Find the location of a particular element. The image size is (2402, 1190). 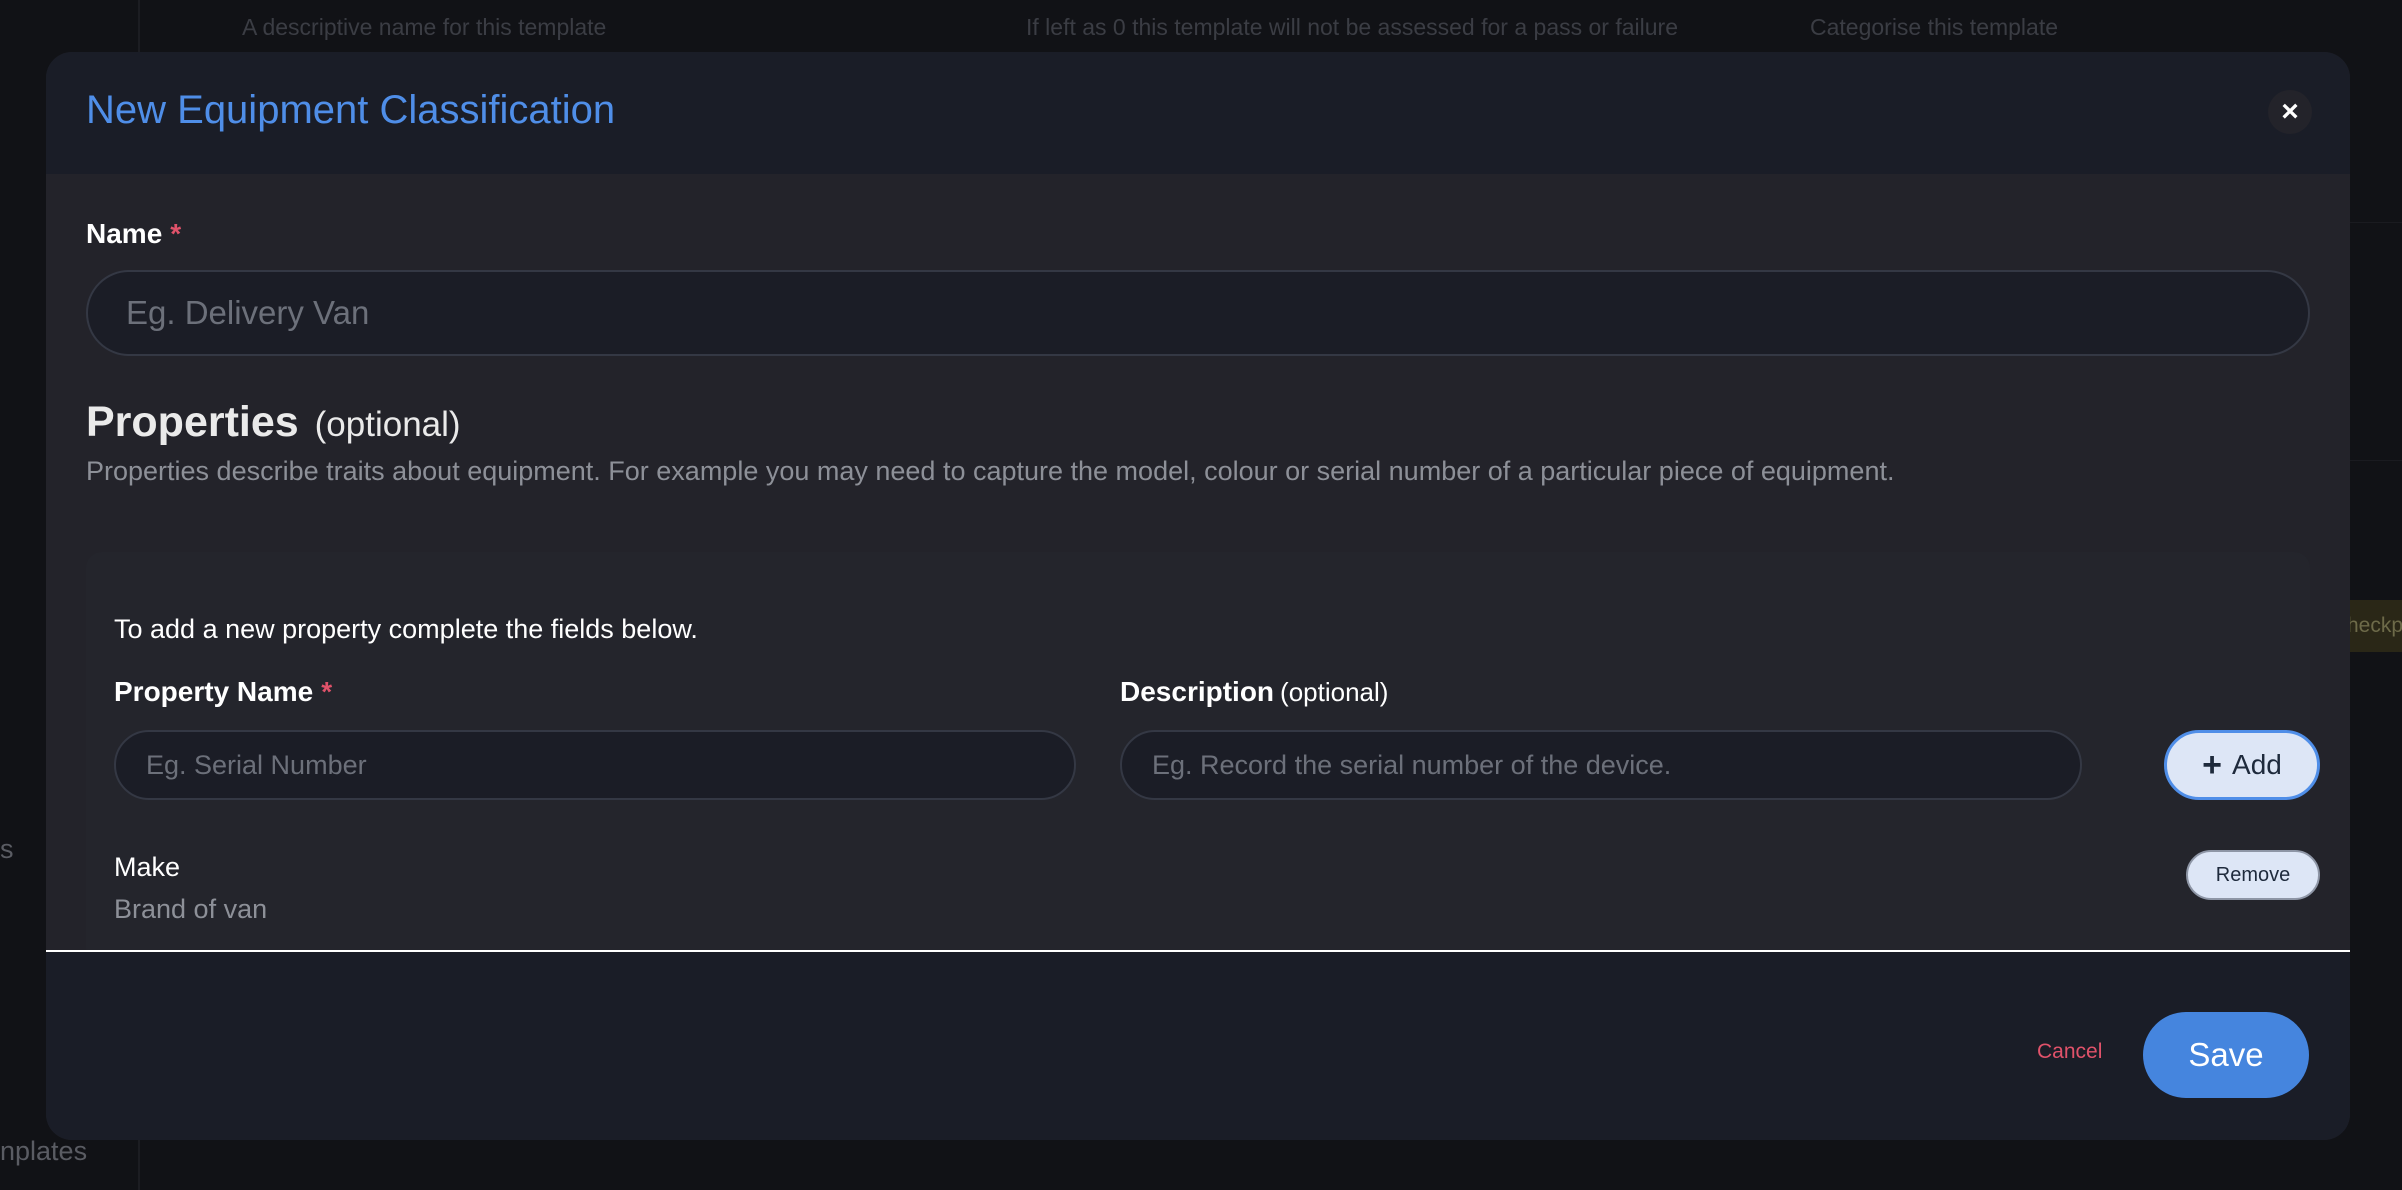

modal-header: New Equipment Classification × is located at coordinates (1198, 113).